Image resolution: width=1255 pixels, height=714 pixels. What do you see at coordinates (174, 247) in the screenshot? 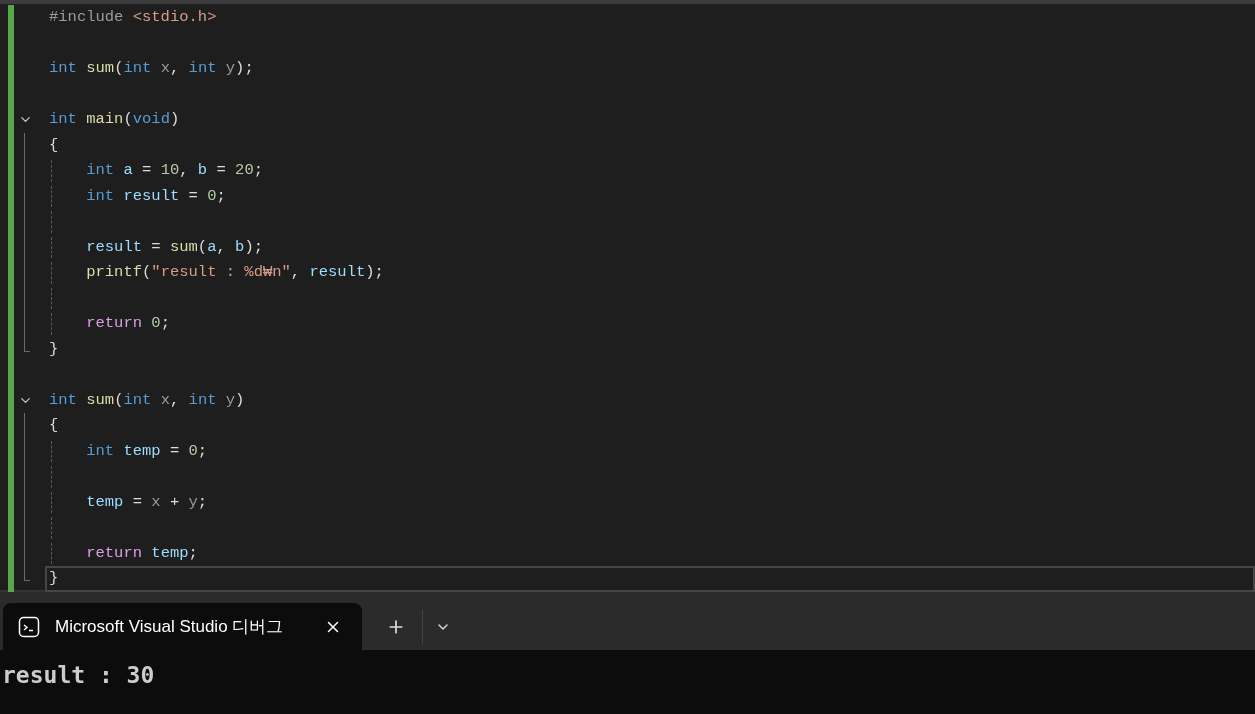
I see `code-line: result = sum(a, b);` at bounding box center [174, 247].